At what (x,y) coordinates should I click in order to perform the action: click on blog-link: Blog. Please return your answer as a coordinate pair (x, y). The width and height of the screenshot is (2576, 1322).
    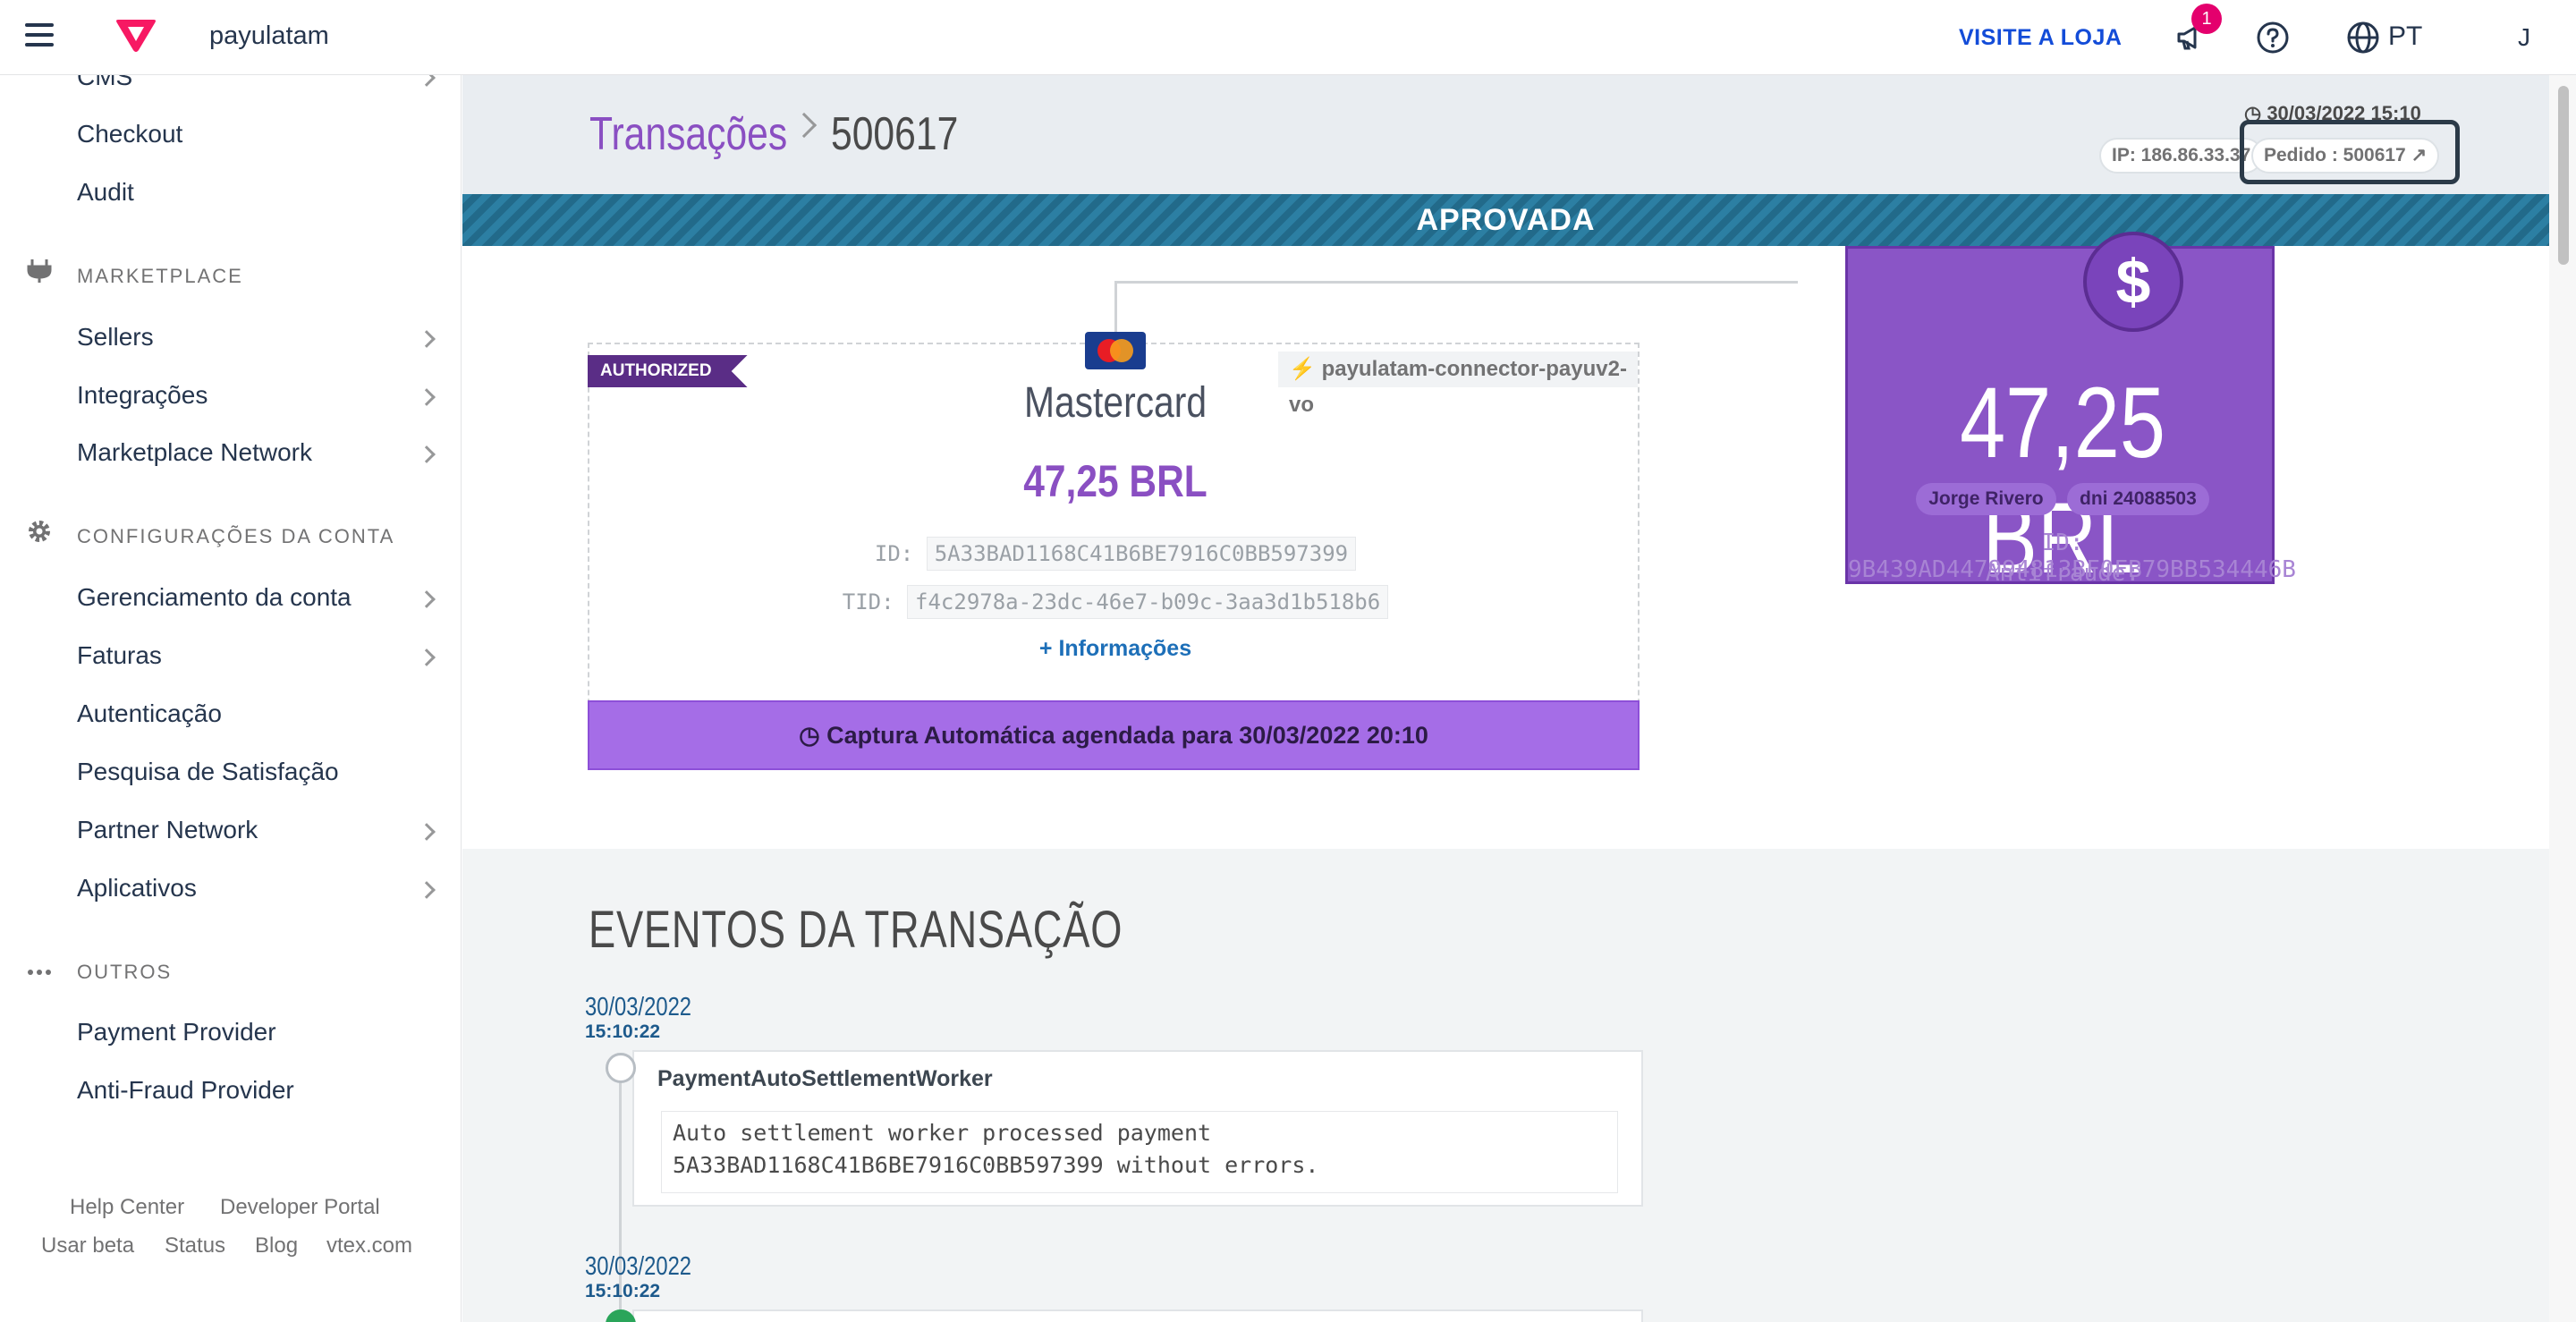
    Looking at the image, I should click on (276, 1245).